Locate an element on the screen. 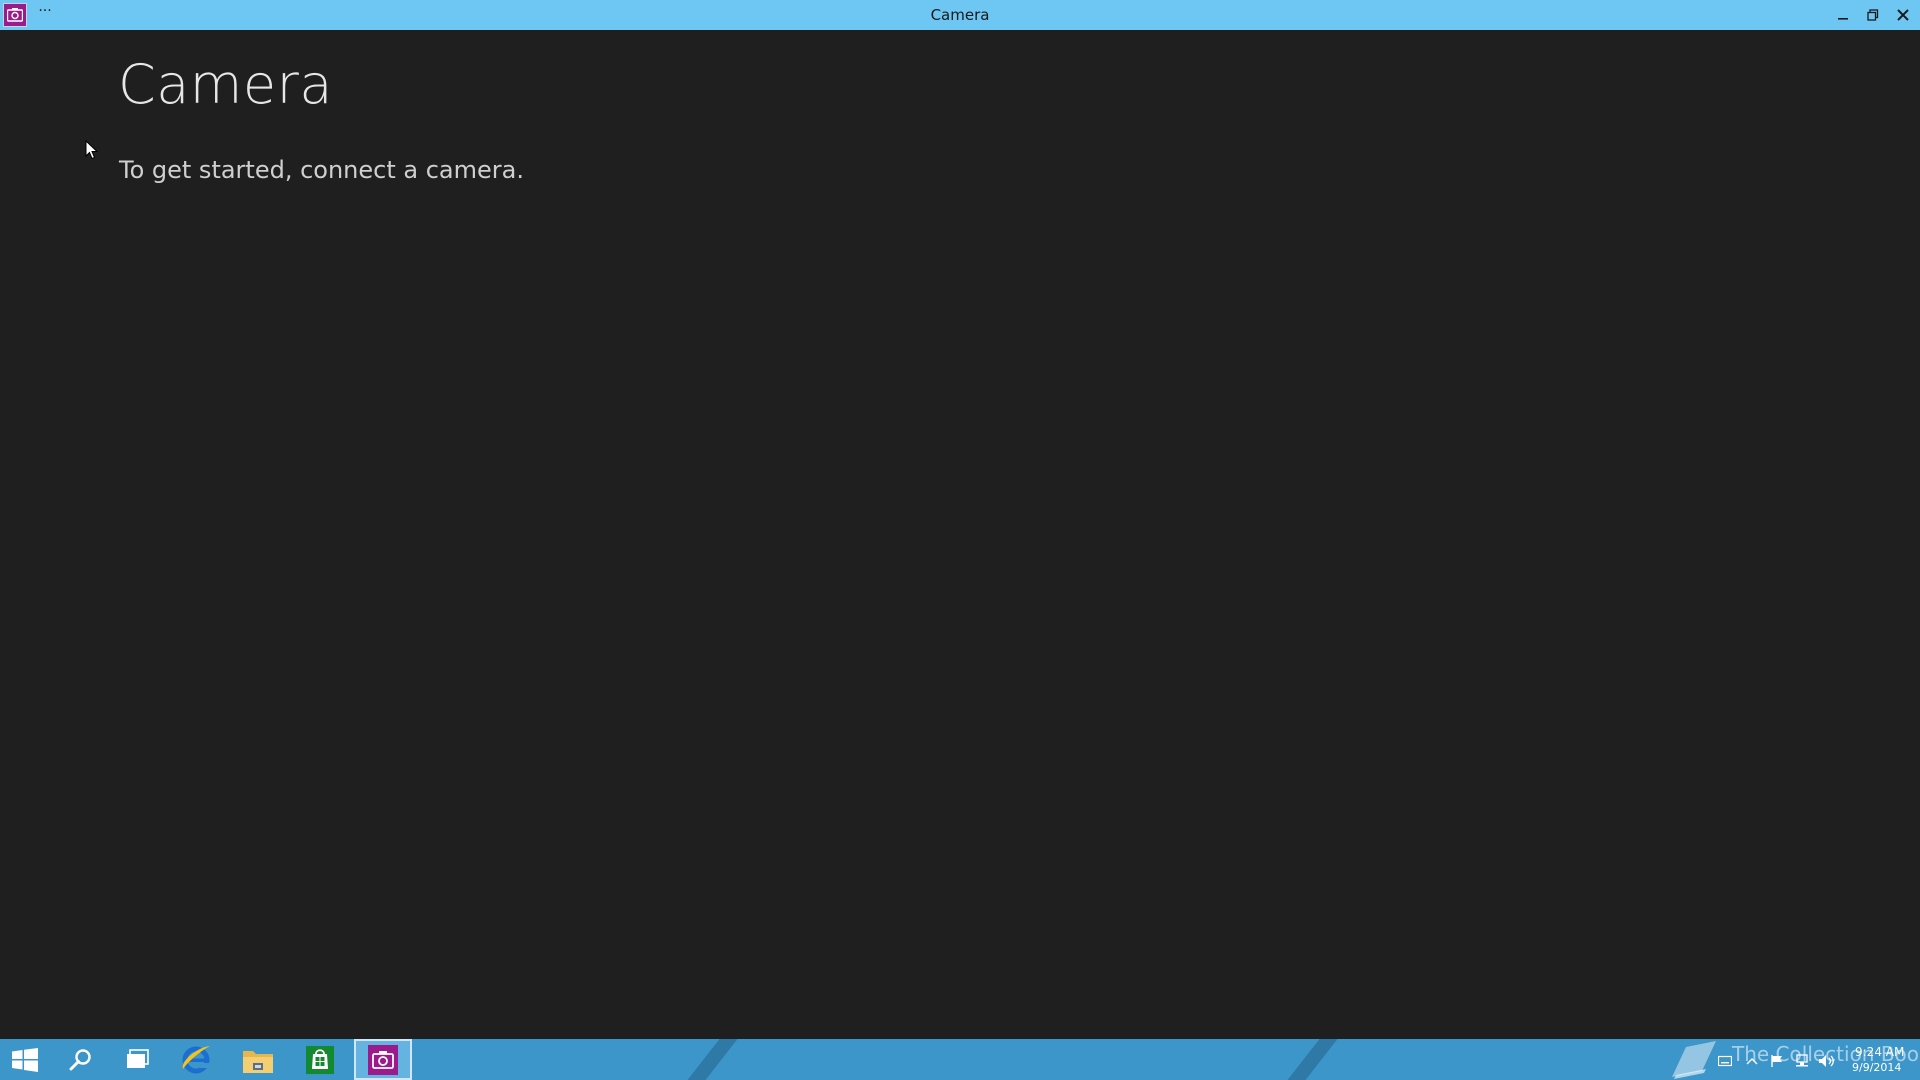 This screenshot has width=1920, height=1080. minimize-button is located at coordinates (1843, 15).